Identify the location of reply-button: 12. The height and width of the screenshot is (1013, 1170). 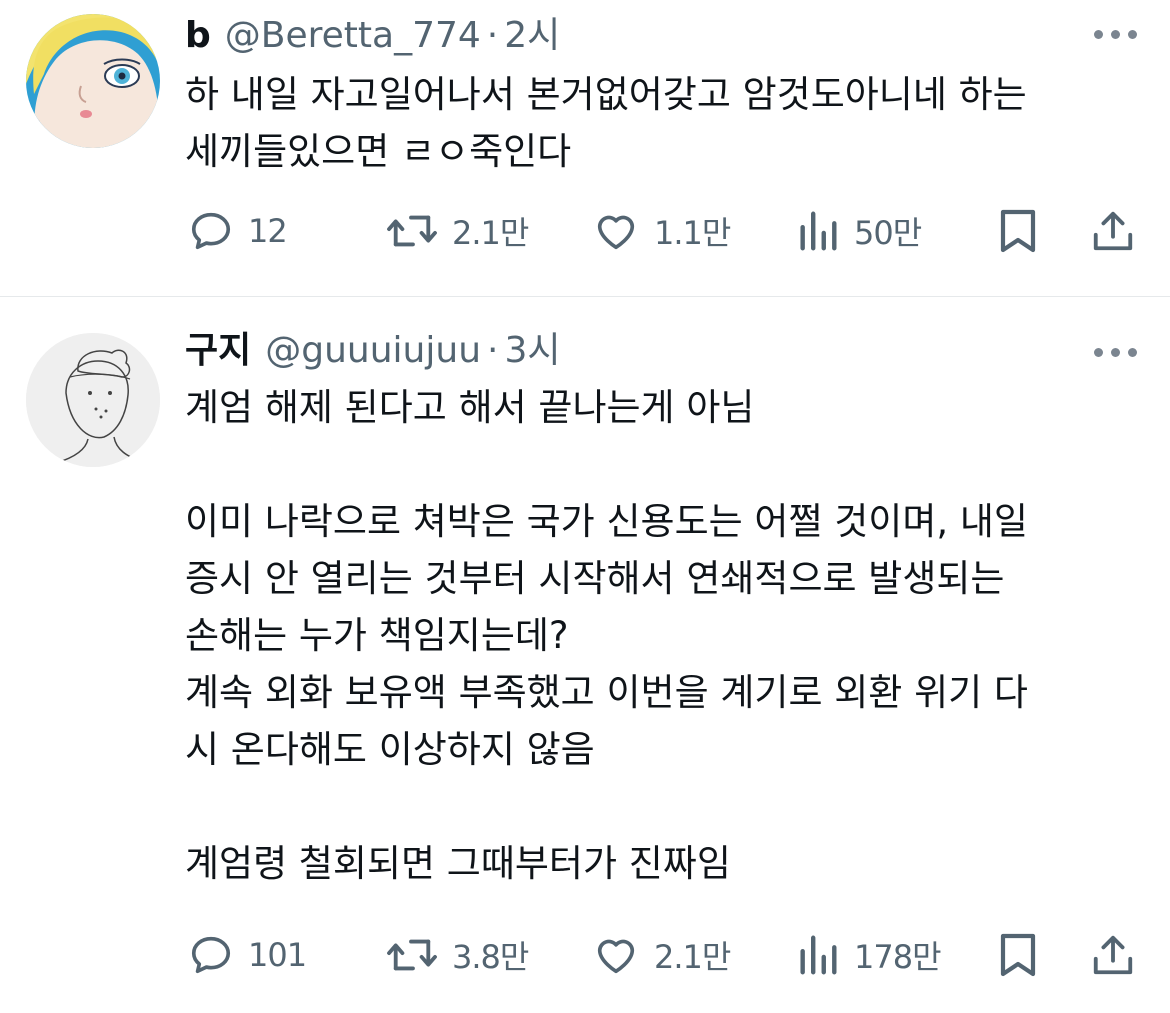
(238, 231).